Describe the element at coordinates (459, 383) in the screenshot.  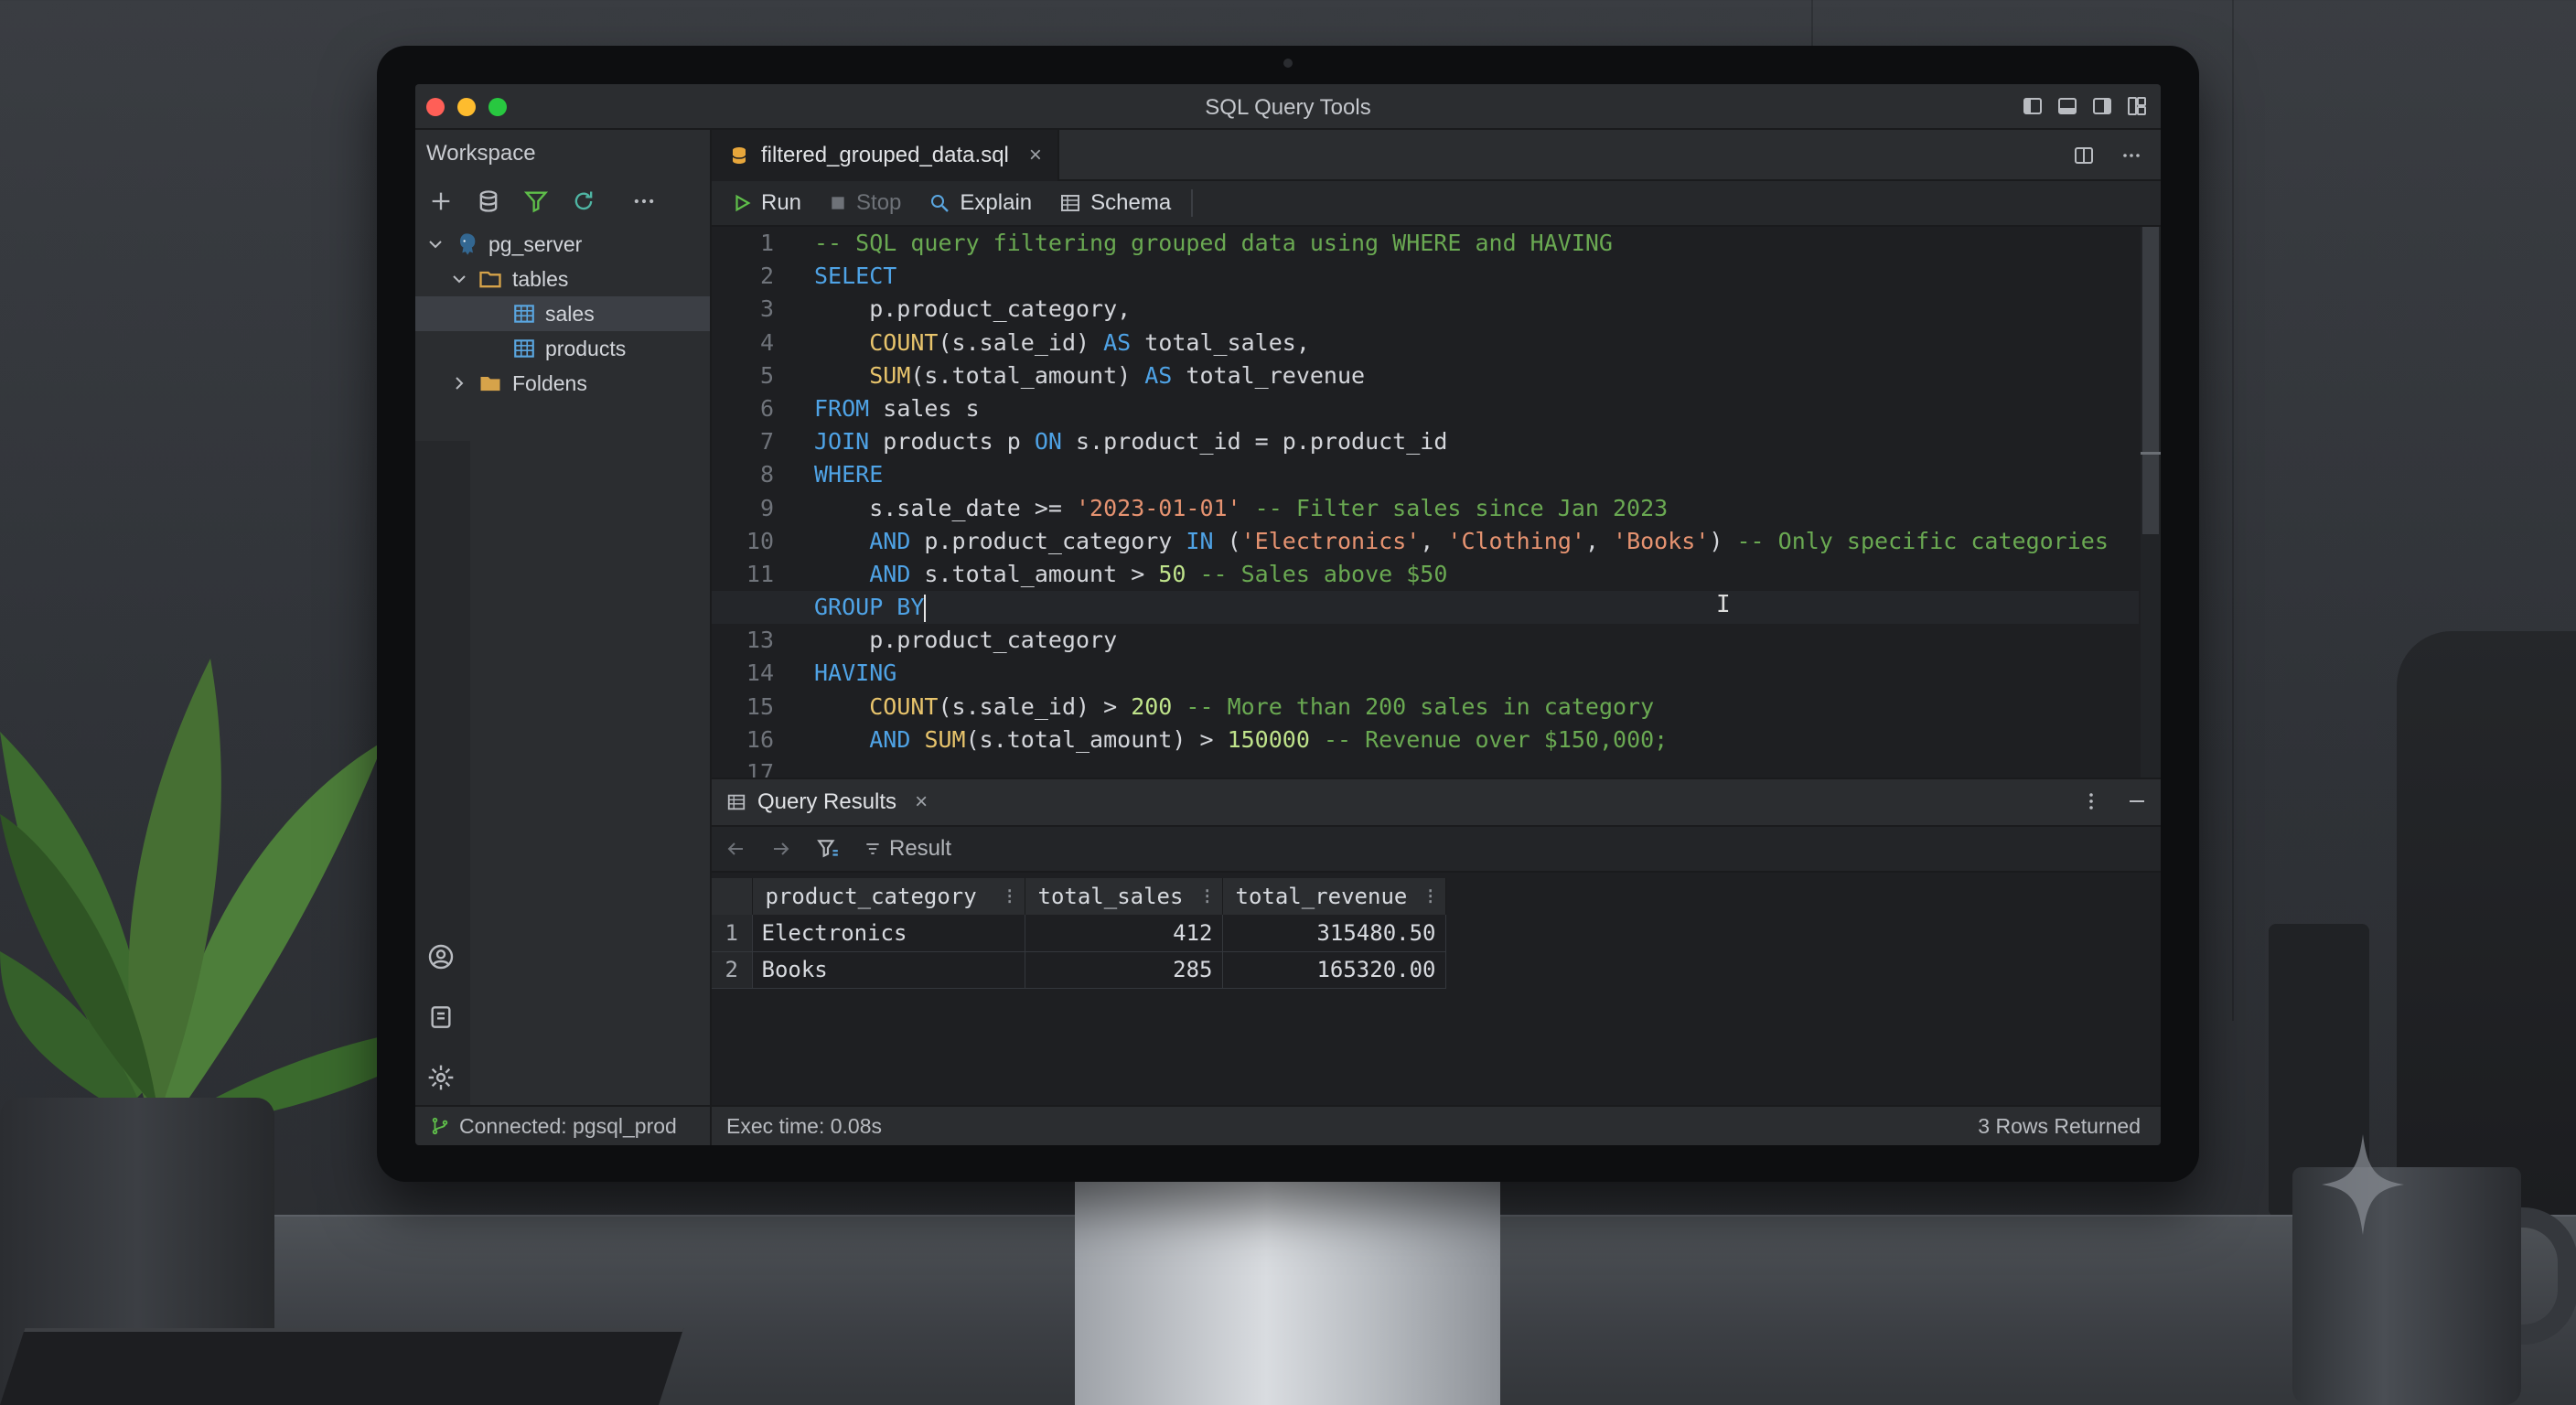
I see `chevron-right-icon` at that location.